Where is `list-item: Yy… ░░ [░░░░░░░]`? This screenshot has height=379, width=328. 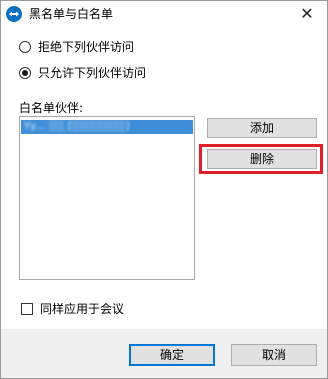
list-item: Yy… ░░ [░░░░░░░] is located at coordinates (107, 127).